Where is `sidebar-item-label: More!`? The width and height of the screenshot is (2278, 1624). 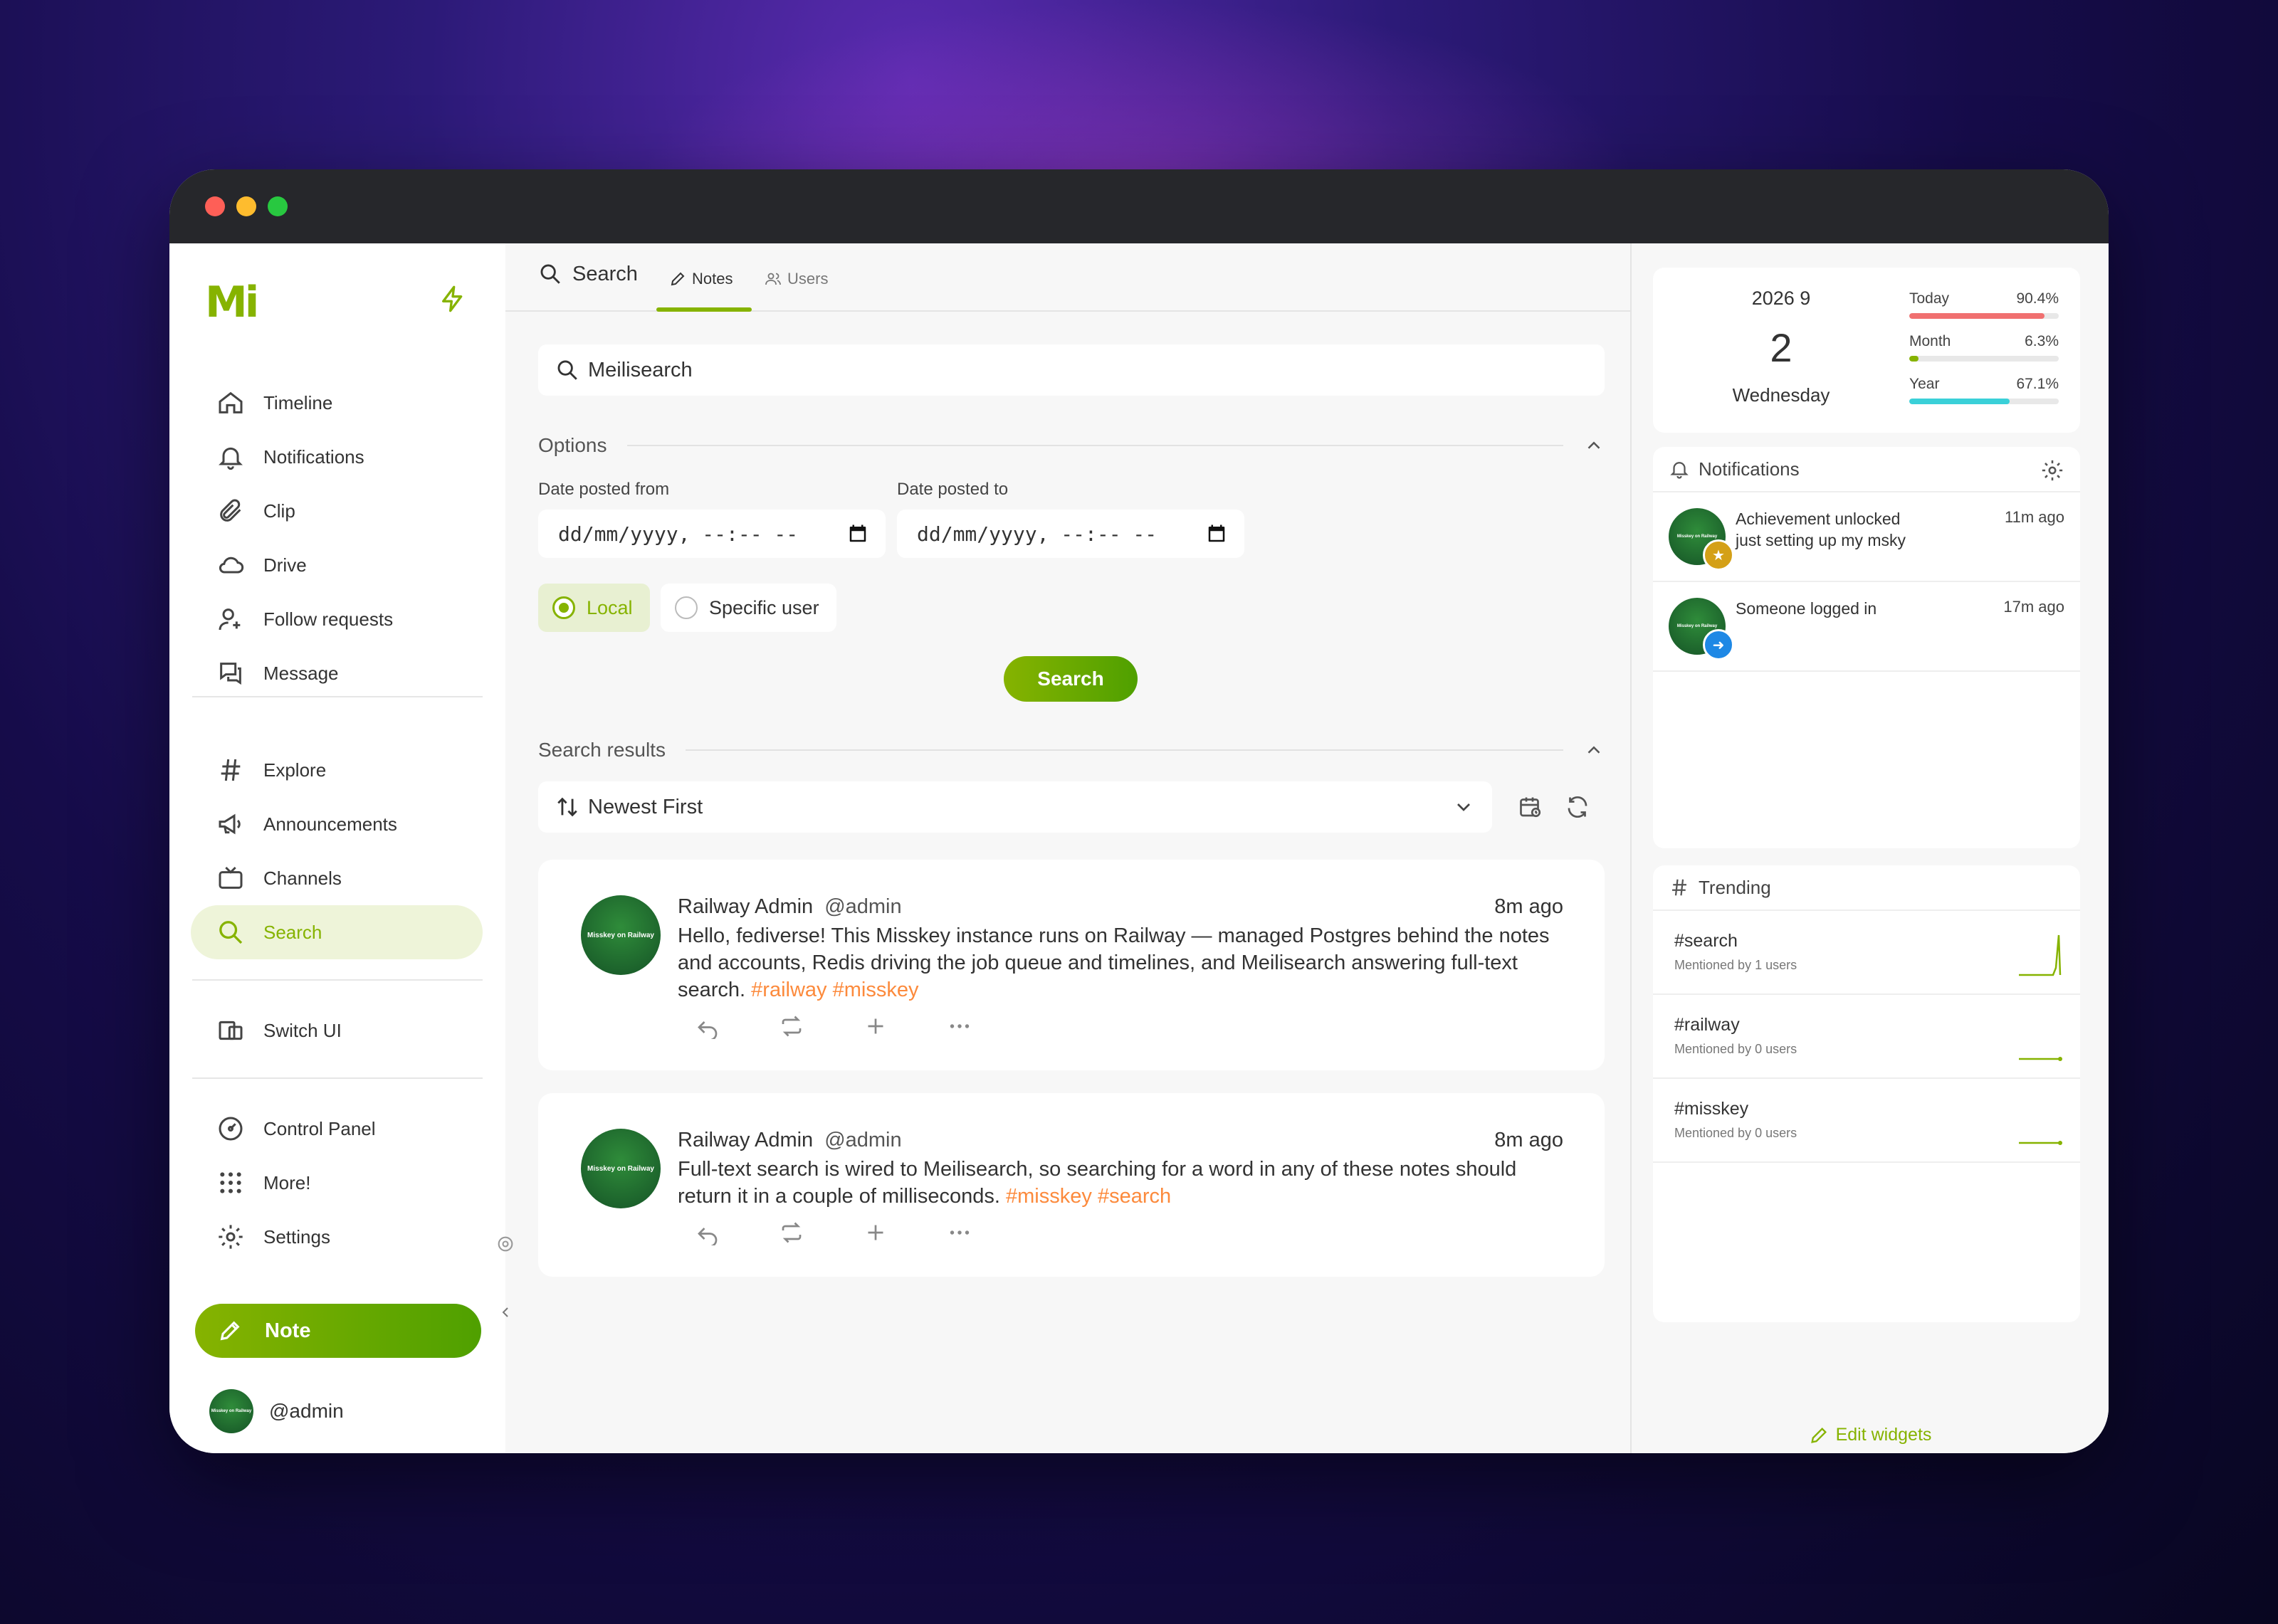 sidebar-item-label: More! is located at coordinates (287, 1182).